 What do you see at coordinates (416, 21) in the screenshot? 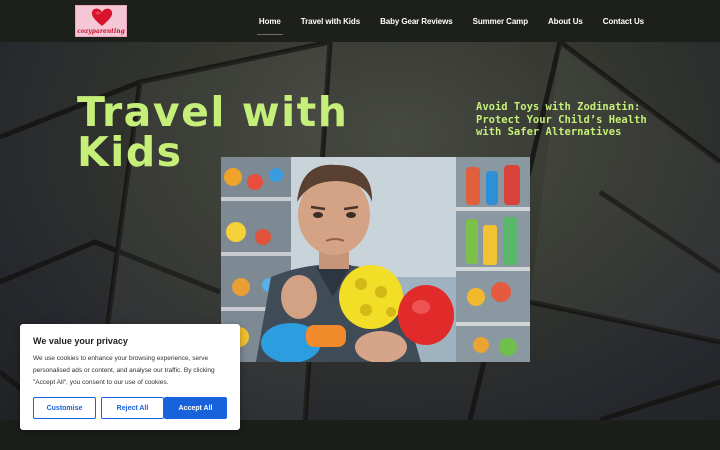
I see `nav-item-baby-gear-reviews: Baby Gear Reviews` at bounding box center [416, 21].